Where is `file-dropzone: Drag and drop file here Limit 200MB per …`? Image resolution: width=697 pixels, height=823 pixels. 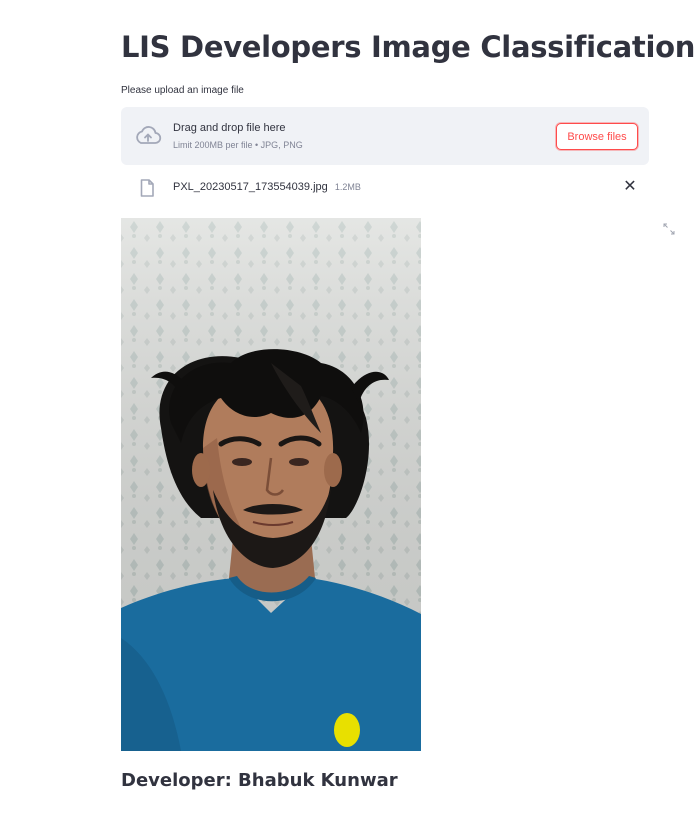
file-dropzone: Drag and drop file here Limit 200MB per … is located at coordinates (385, 136).